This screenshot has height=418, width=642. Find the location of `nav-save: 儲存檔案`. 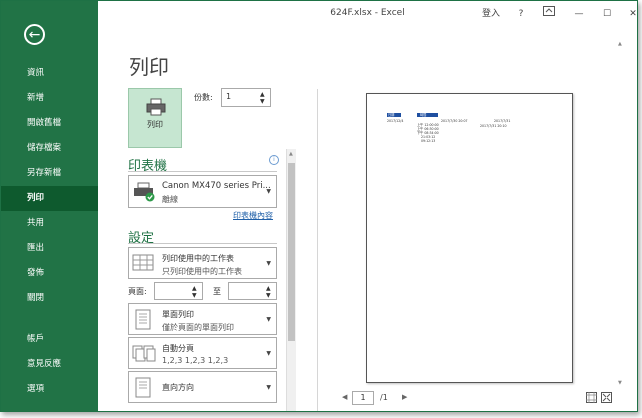

nav-save: 儲存檔案 is located at coordinates (49, 148).